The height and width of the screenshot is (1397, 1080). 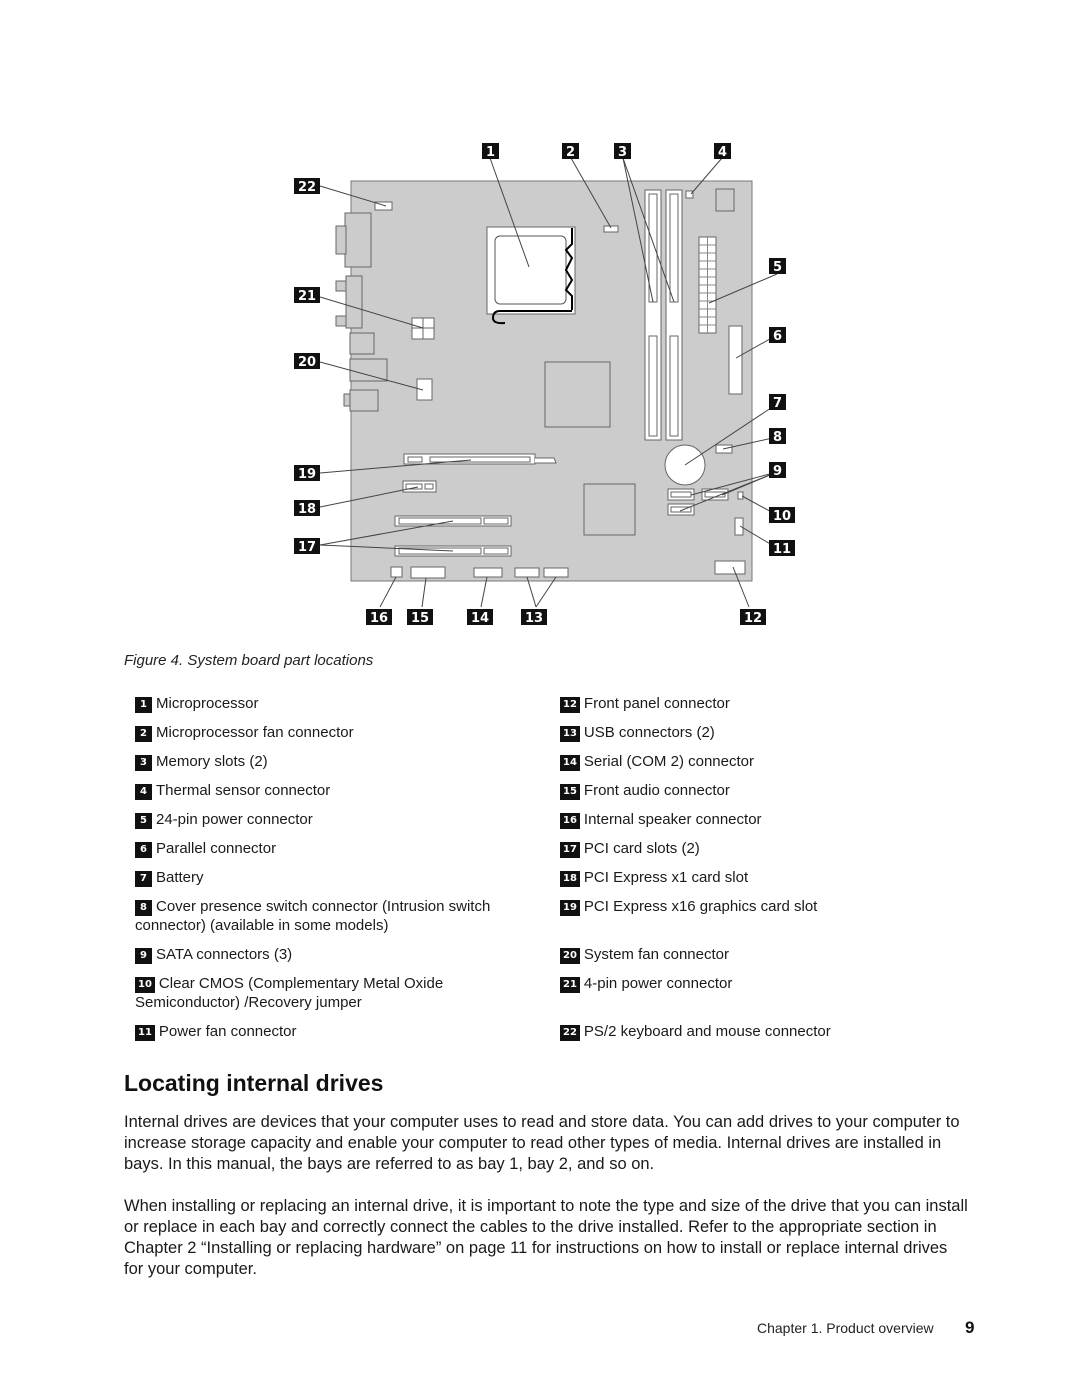 I want to click on legend-label: Microprocessor, so click(x=207, y=703).